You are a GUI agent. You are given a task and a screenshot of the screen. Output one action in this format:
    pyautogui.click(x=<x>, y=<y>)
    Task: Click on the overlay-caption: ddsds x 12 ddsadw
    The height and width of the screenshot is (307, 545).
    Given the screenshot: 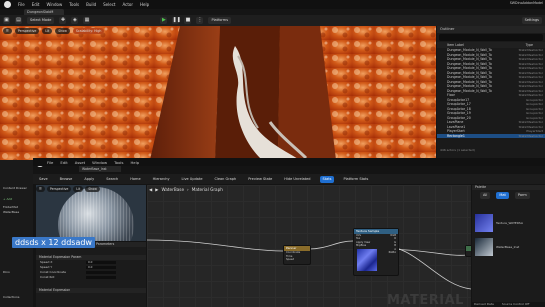 What is the action you would take?
    pyautogui.click(x=53, y=242)
    